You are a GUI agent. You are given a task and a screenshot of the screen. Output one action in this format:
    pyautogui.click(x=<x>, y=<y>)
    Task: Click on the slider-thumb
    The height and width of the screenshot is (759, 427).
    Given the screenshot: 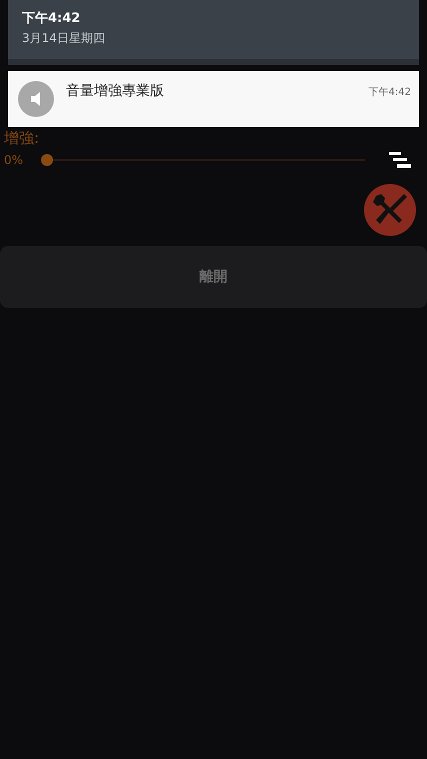 What is the action you would take?
    pyautogui.click(x=47, y=160)
    